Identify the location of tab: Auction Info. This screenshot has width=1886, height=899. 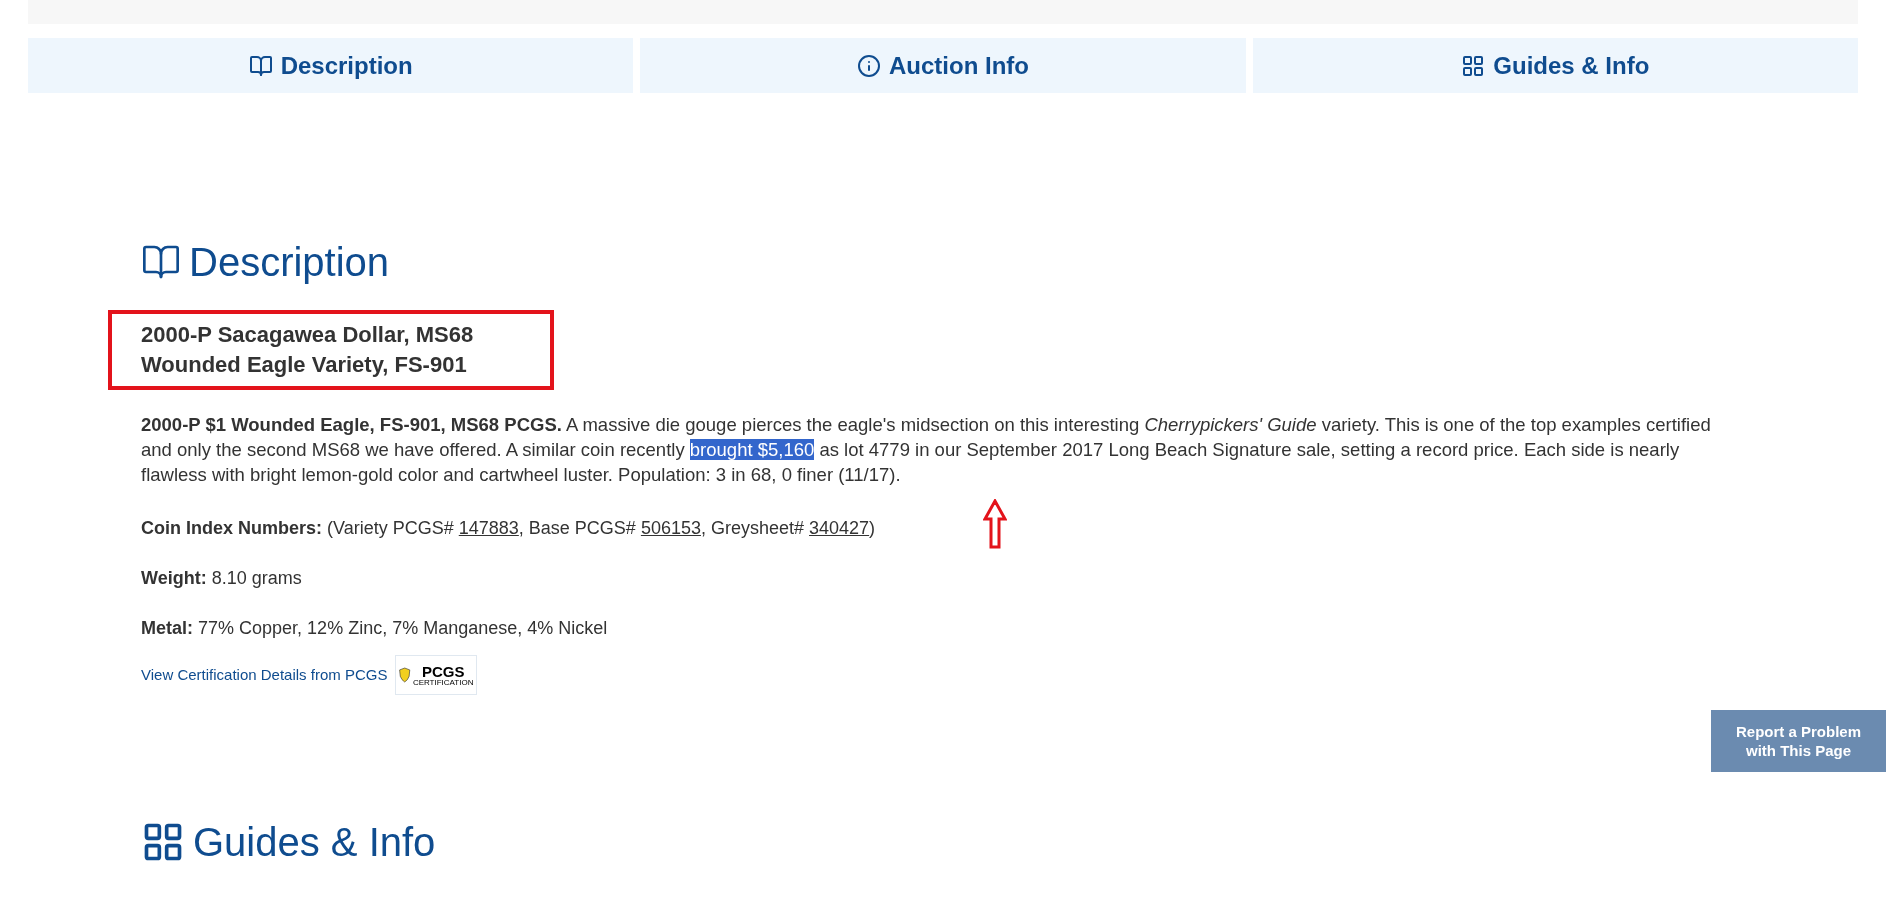
(943, 65).